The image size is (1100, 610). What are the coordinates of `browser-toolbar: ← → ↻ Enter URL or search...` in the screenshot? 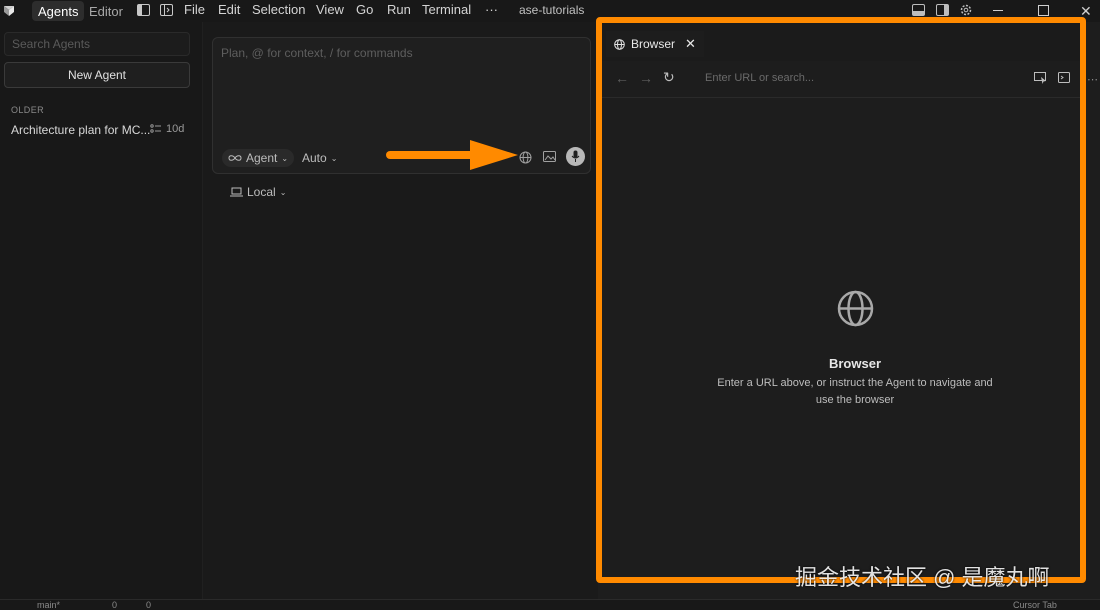 It's located at (842, 79).